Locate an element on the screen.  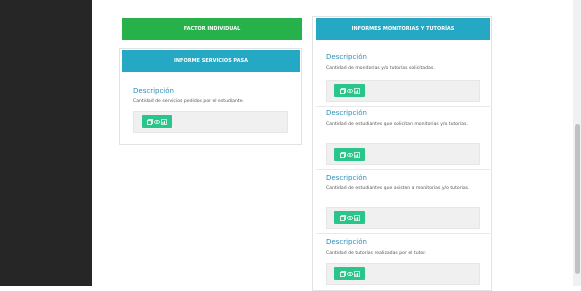
item-4-title: Descripción is located at coordinates (346, 242).